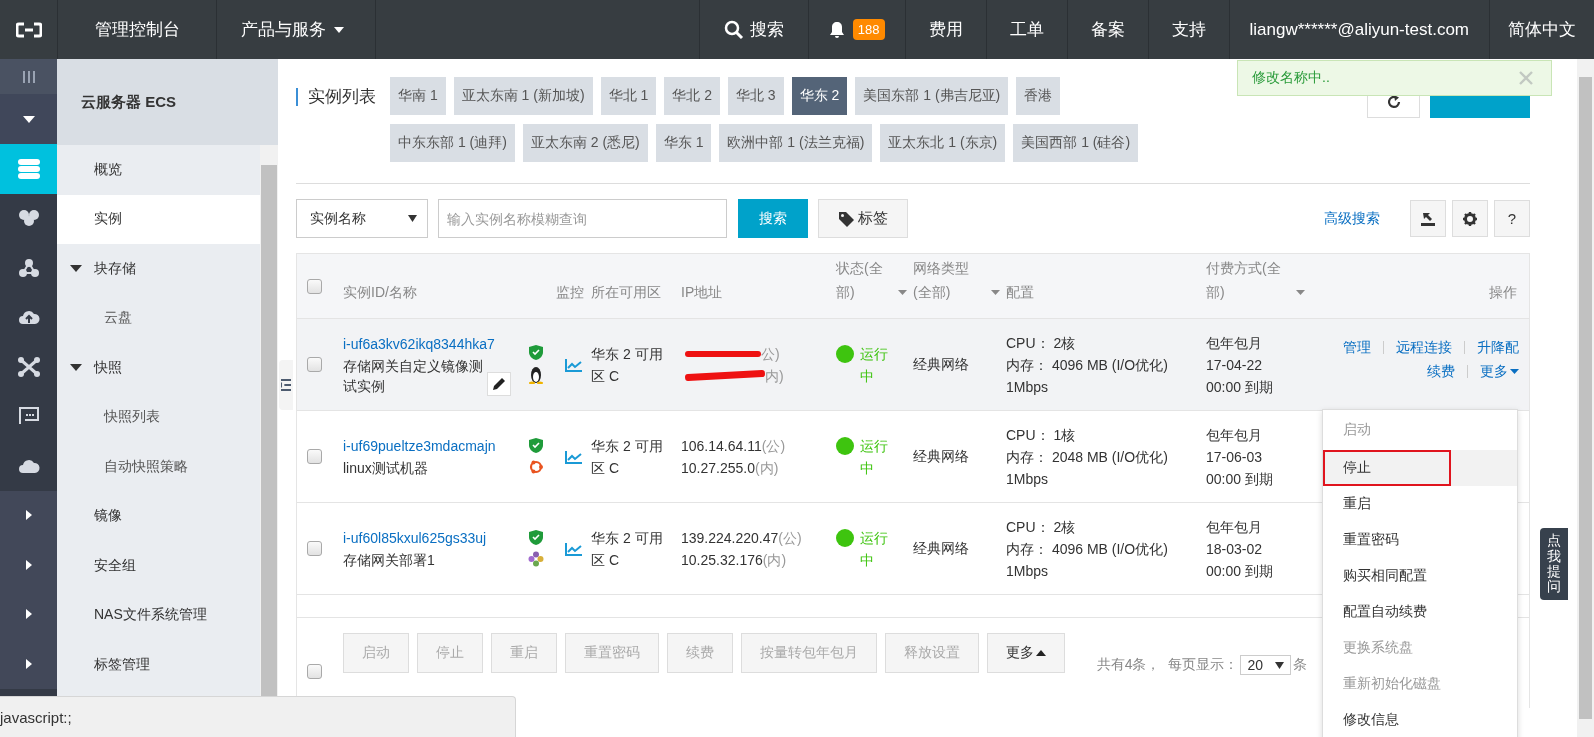  Describe the element at coordinates (158, 318) in the screenshot. I see `sidebar-subitem: 云盘` at that location.